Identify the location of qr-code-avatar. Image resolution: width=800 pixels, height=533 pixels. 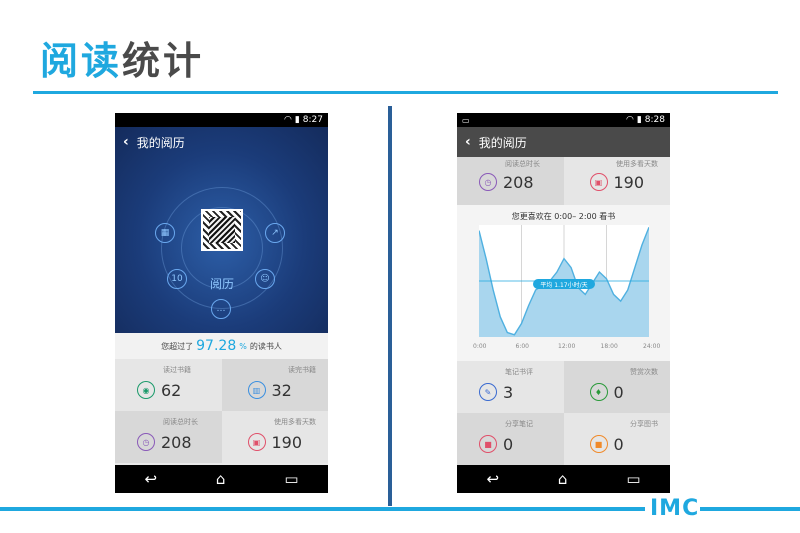
(222, 230).